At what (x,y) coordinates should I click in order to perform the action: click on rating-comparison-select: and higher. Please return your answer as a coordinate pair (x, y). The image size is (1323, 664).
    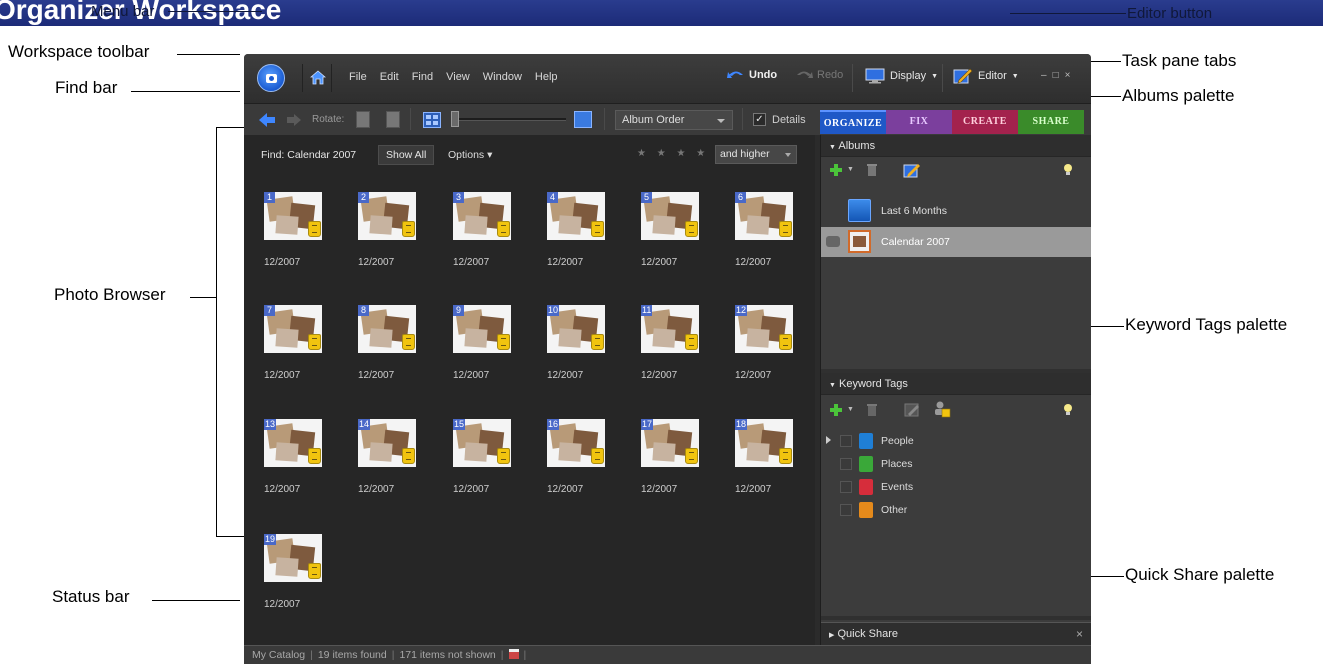
    Looking at the image, I should click on (756, 154).